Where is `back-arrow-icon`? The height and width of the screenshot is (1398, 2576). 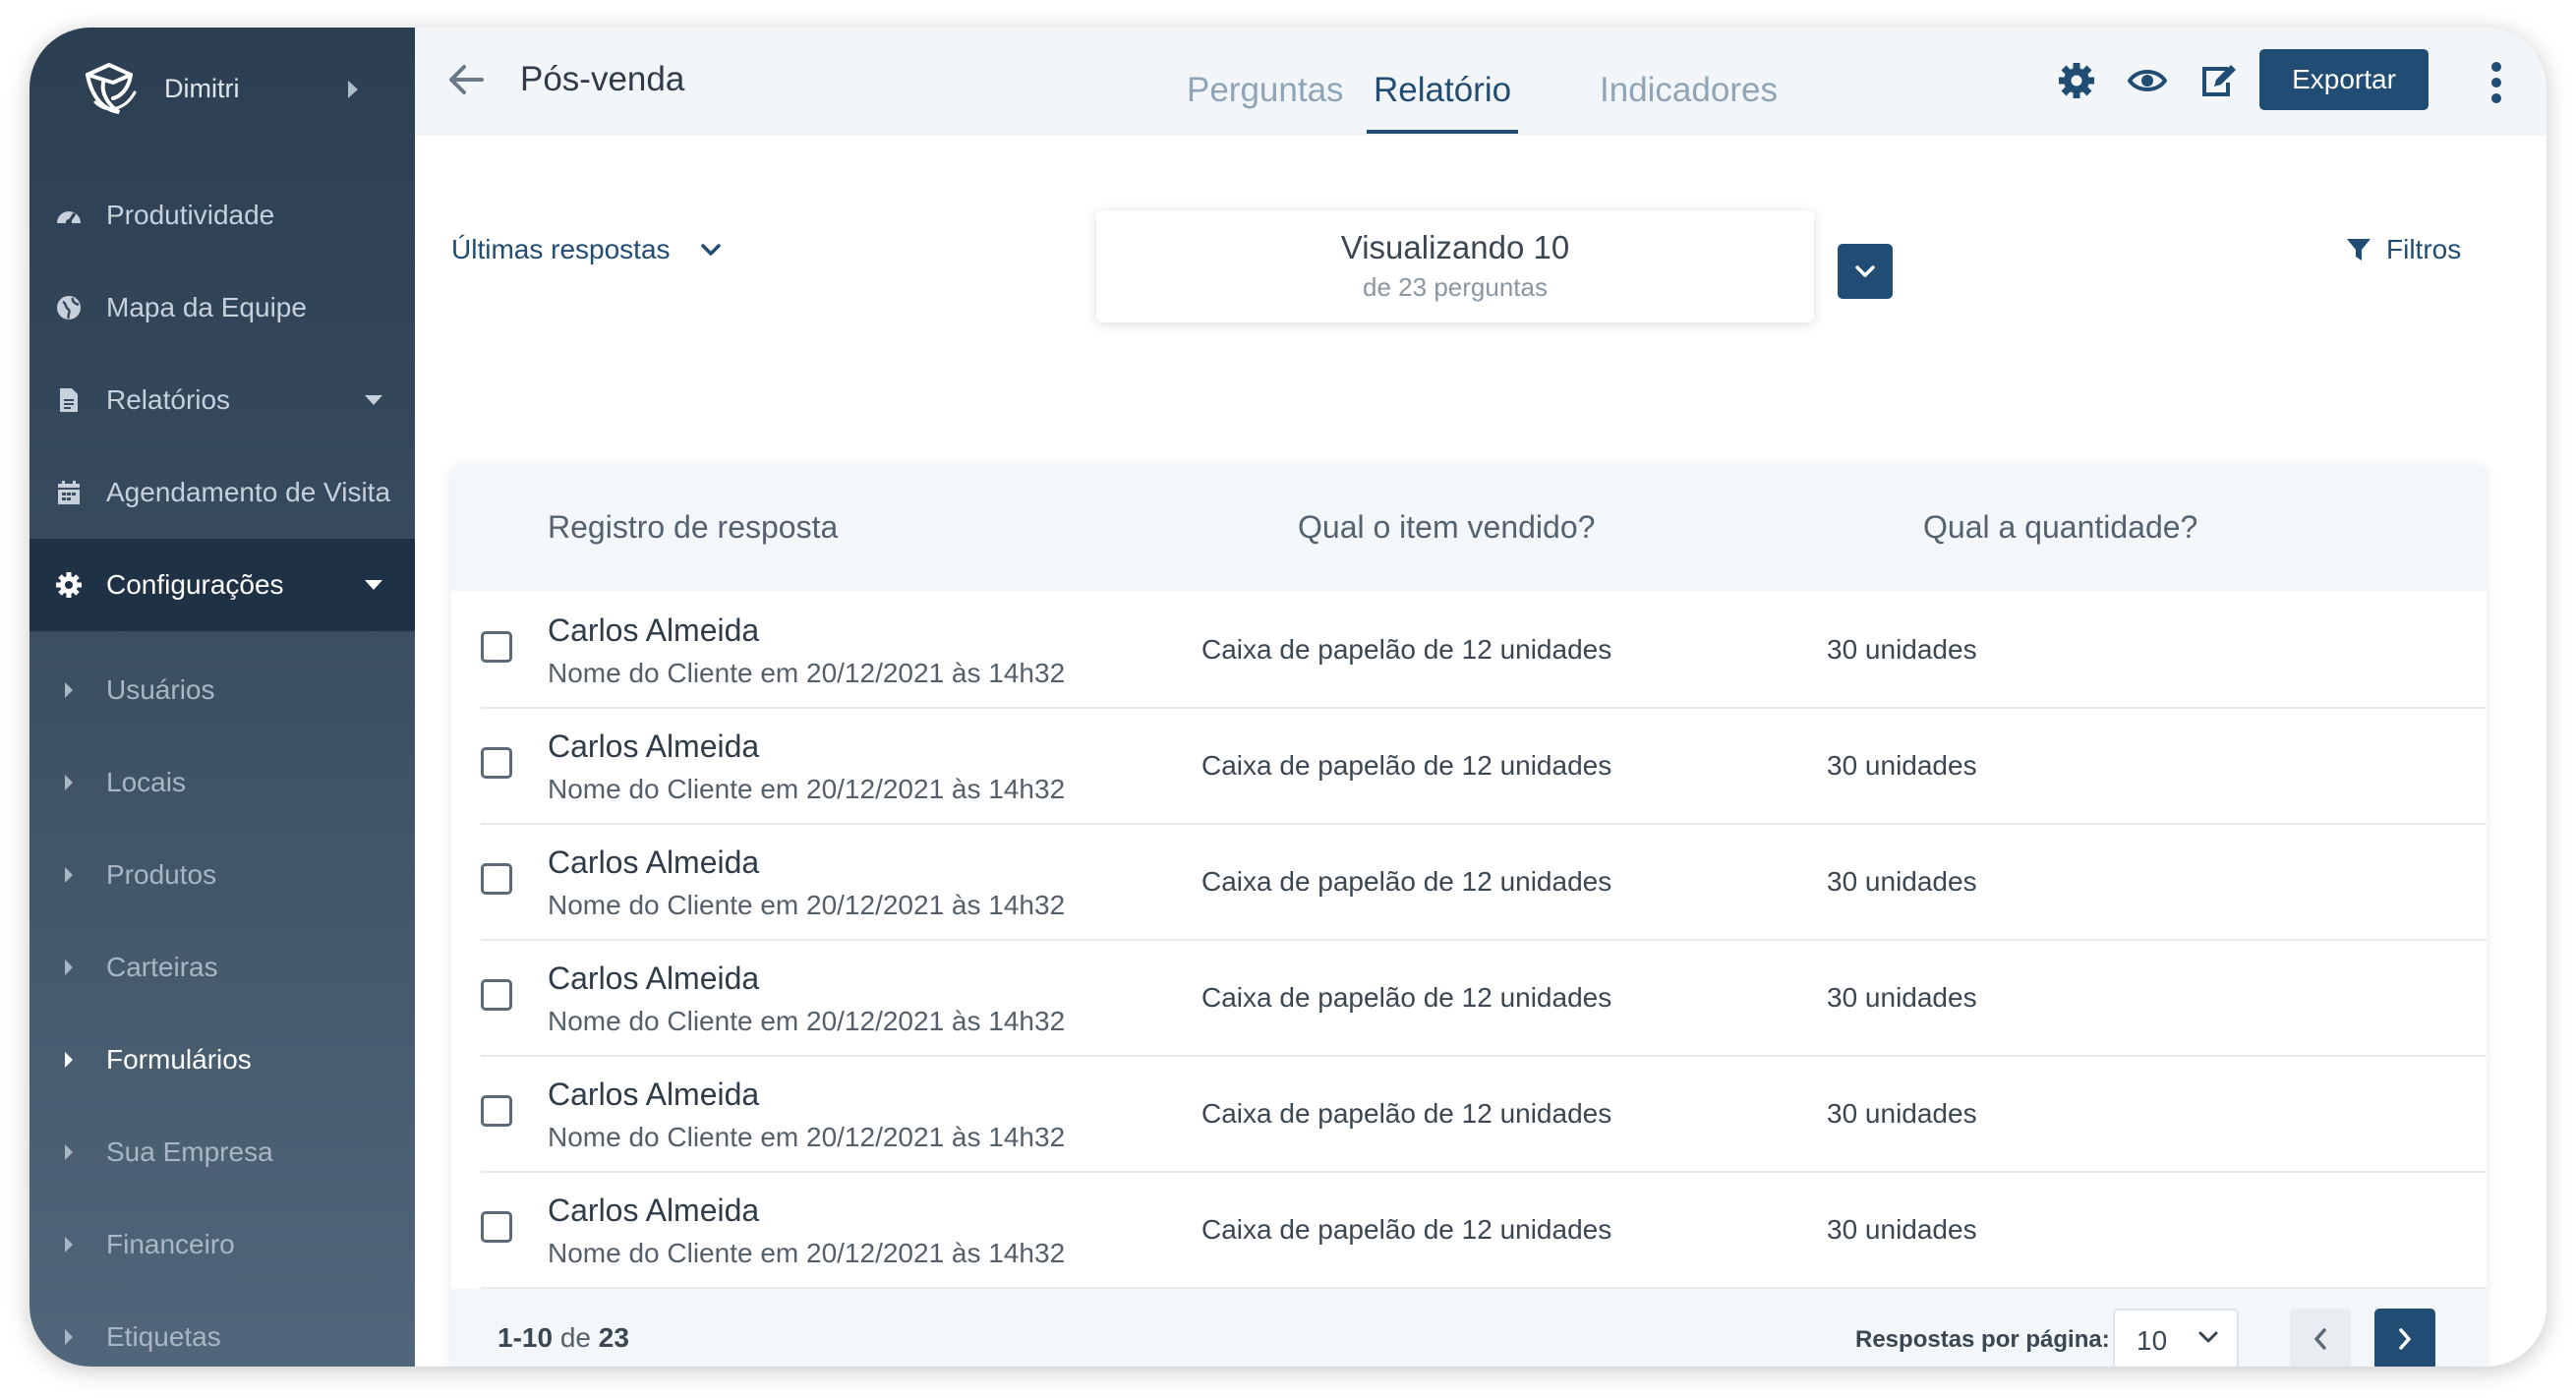
back-arrow-icon is located at coordinates (466, 79).